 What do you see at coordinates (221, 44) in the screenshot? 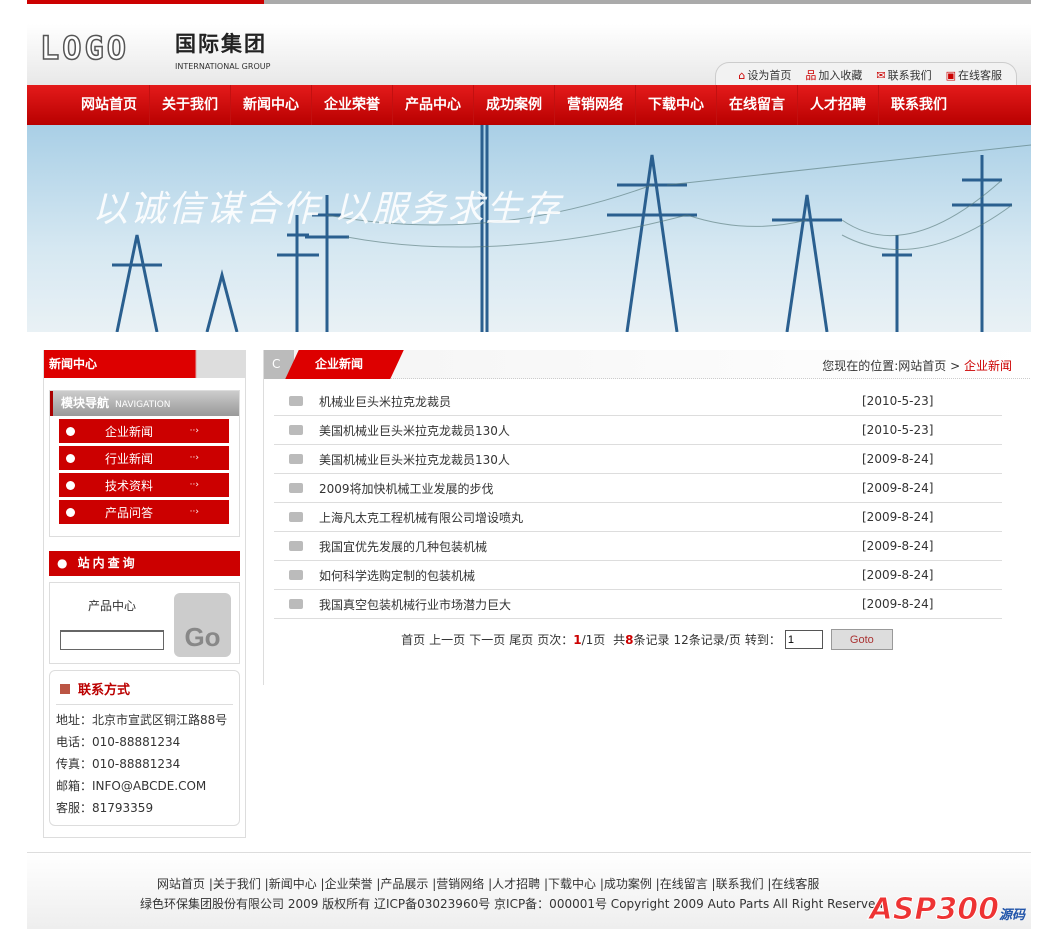
I see `brand-cn: 国际集团` at bounding box center [221, 44].